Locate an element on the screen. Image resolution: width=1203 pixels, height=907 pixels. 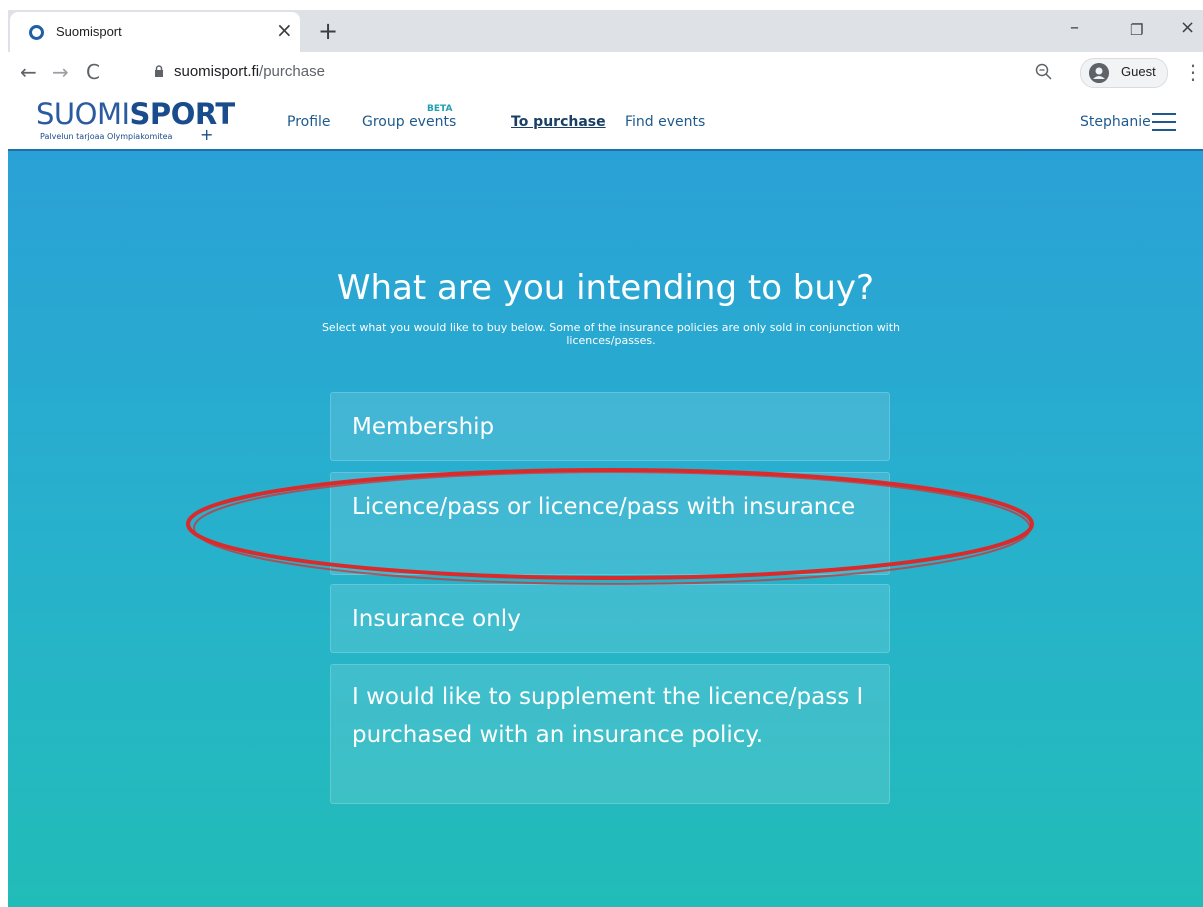
suomisport-favicon-icon is located at coordinates (36, 32).